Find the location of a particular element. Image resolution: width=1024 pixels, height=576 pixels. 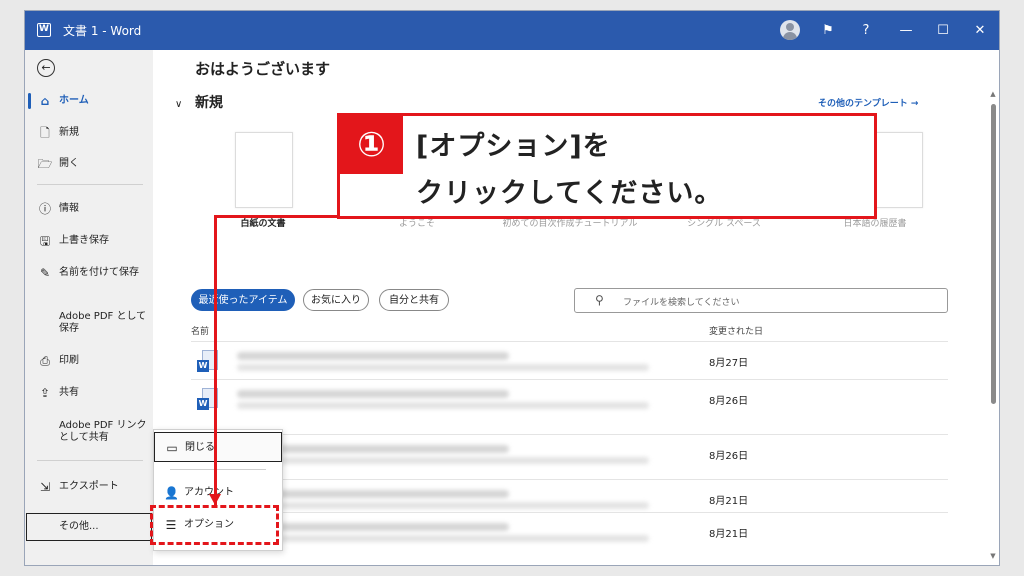

sidebar-item-label: Adobe PDF として 保存 is located at coordinates (103, 322).